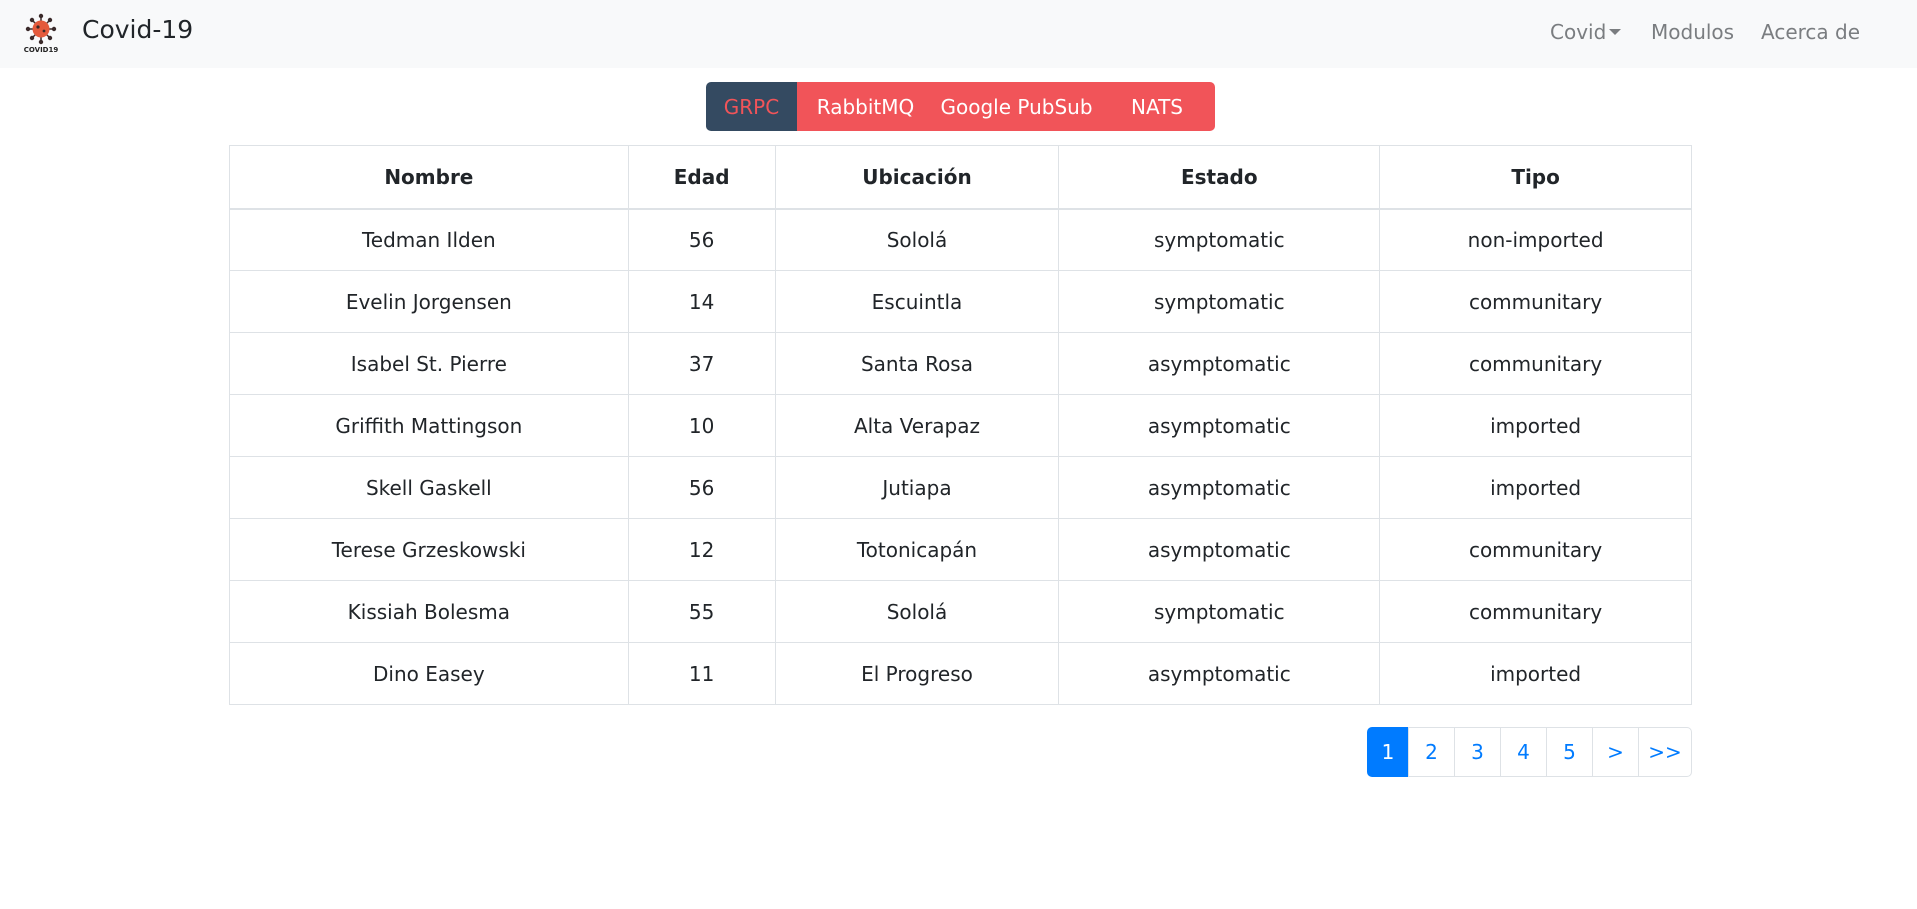  I want to click on cell-edad: 55, so click(701, 611).